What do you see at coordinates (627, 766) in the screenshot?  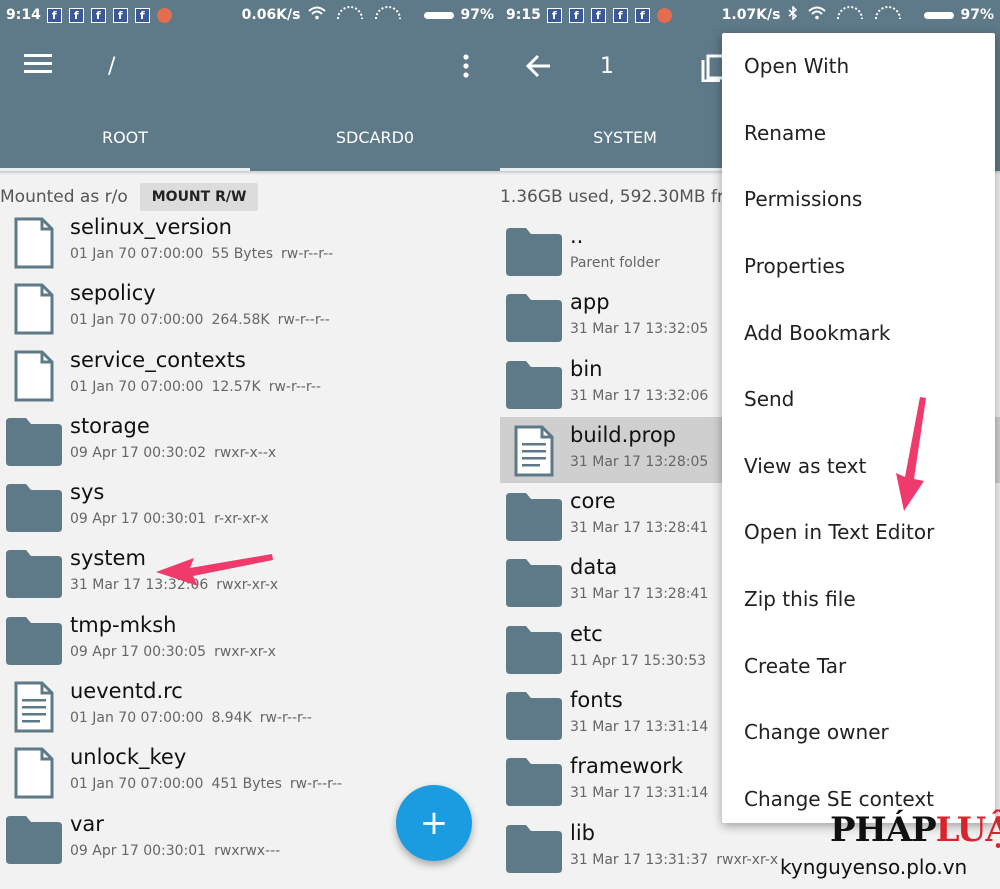 I see `file-name: framework` at bounding box center [627, 766].